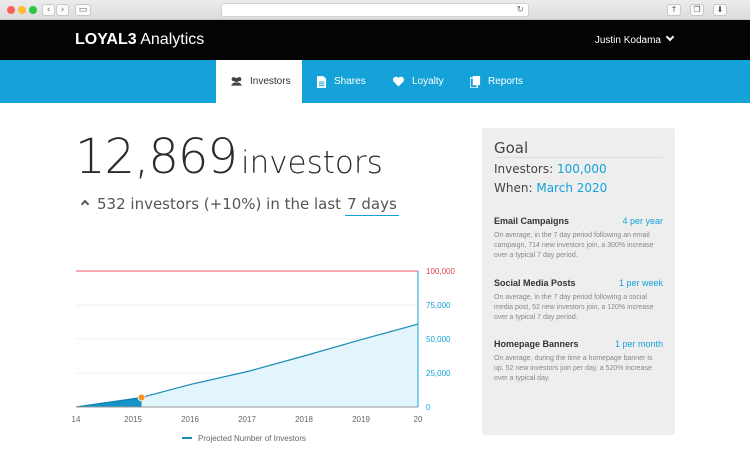  What do you see at coordinates (139, 40) in the screenshot?
I see `app-logo: LOYAL3 Analytics` at bounding box center [139, 40].